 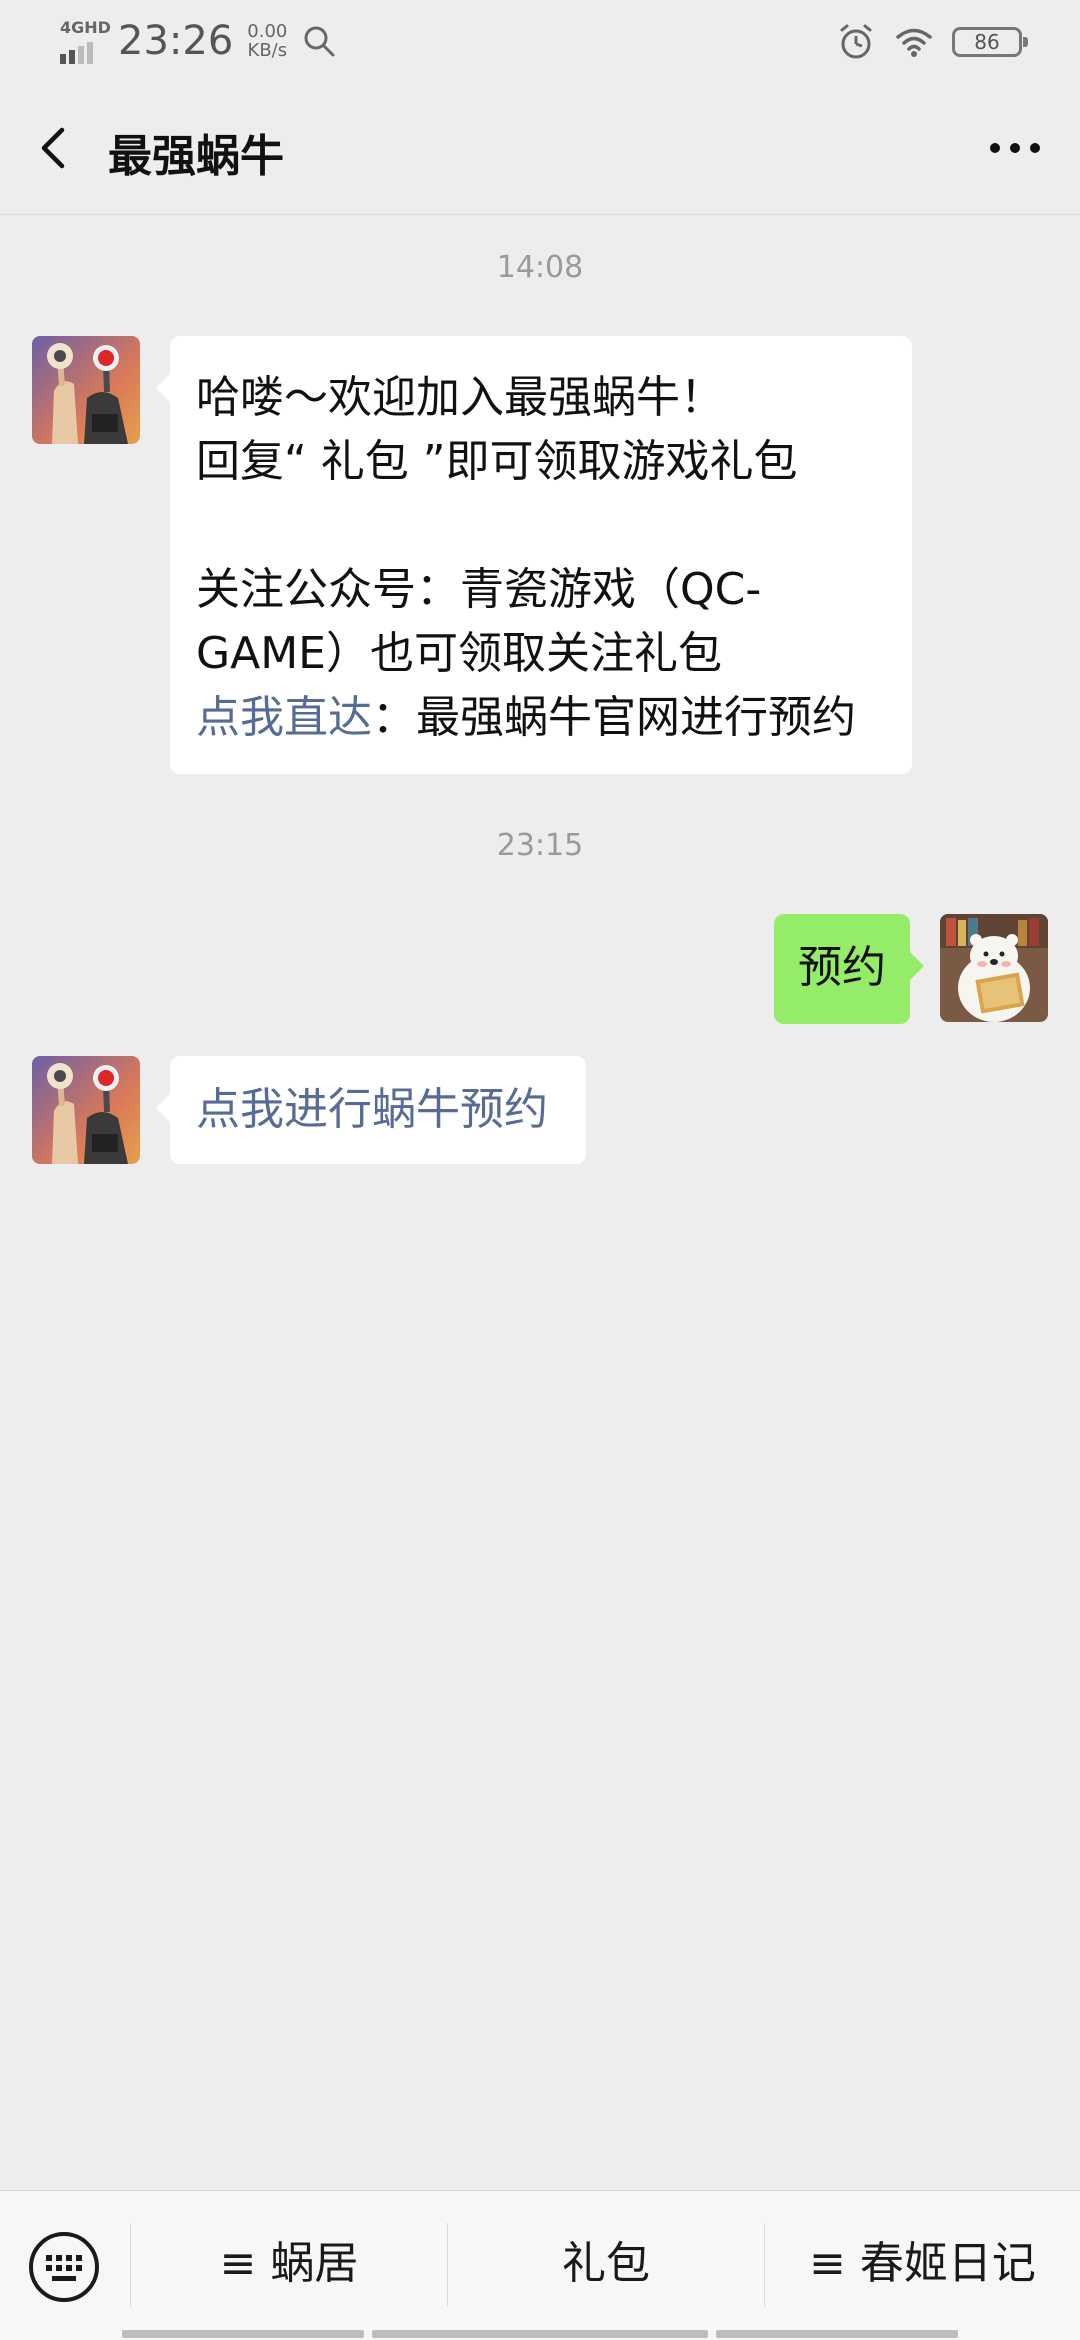 I want to click on search-icon, so click(x=319, y=41).